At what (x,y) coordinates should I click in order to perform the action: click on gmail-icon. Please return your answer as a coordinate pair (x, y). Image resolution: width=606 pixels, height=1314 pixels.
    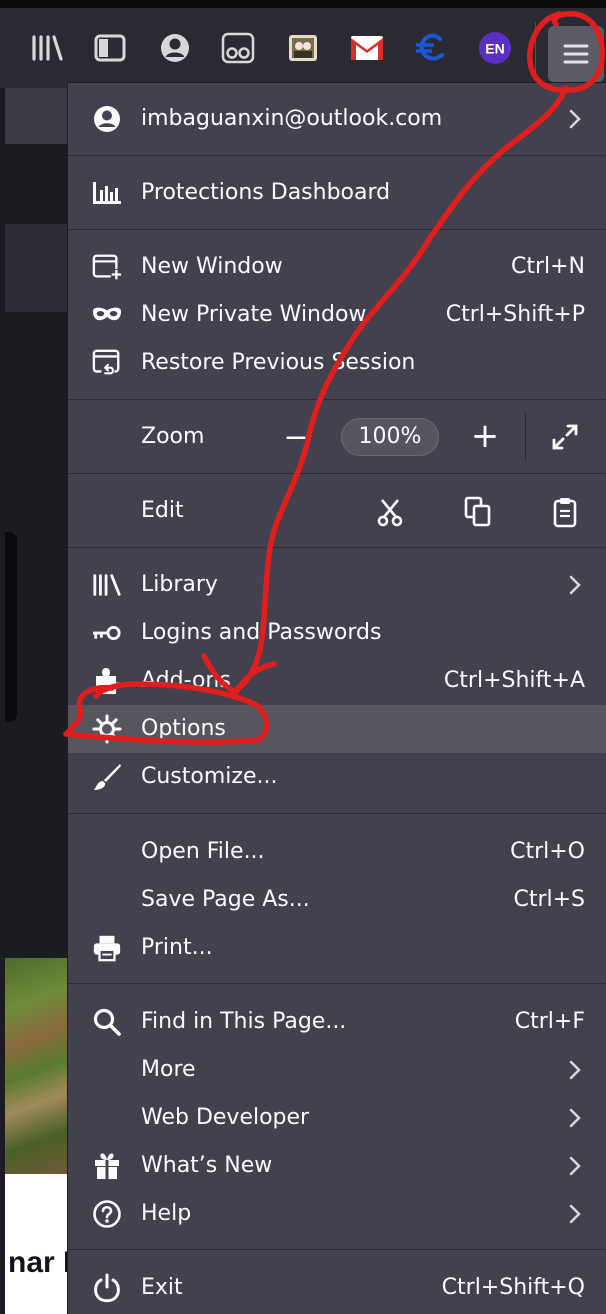
    Looking at the image, I should click on (367, 48).